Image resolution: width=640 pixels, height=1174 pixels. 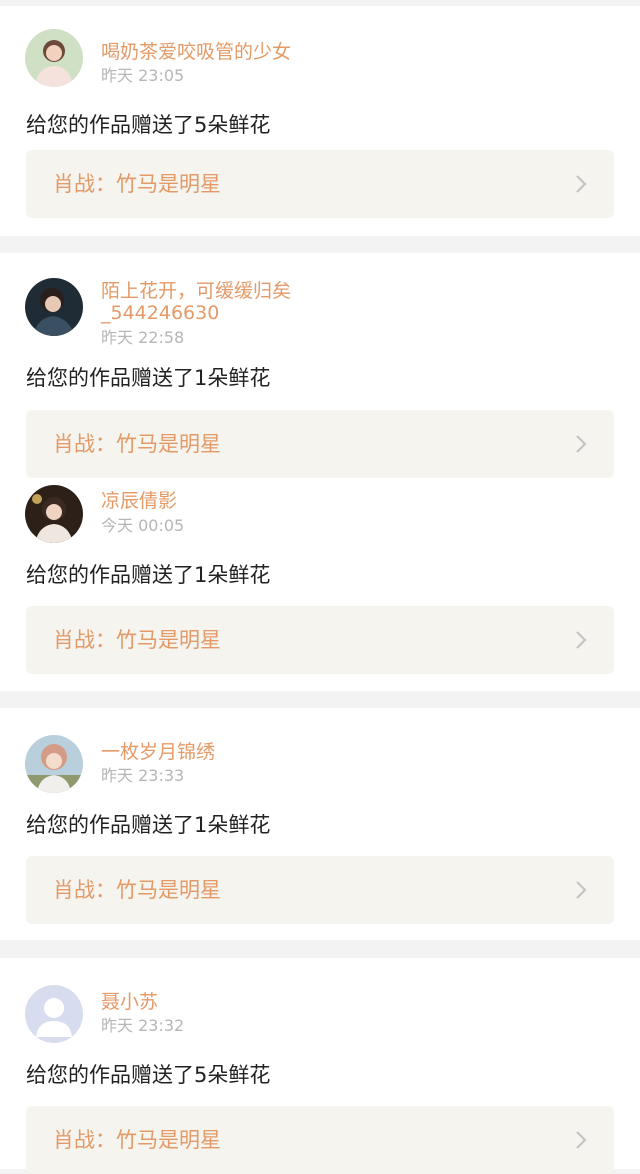 What do you see at coordinates (139, 501) in the screenshot?
I see `username: 凉辰倩影` at bounding box center [139, 501].